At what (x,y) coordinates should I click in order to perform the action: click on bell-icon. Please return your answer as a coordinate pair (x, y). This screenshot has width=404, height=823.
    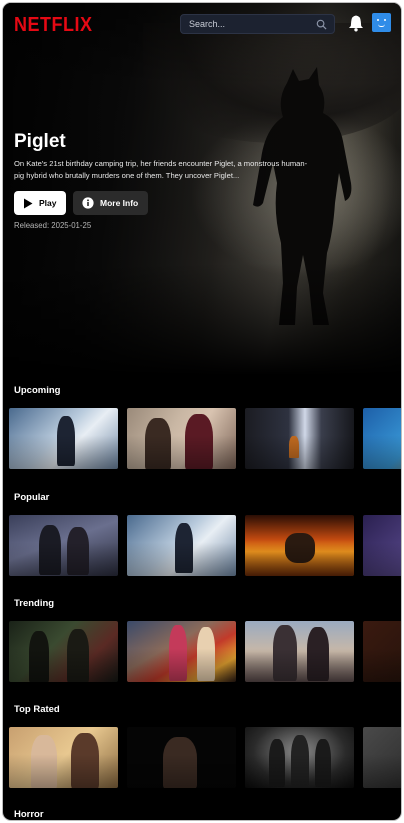
    Looking at the image, I should click on (356, 23).